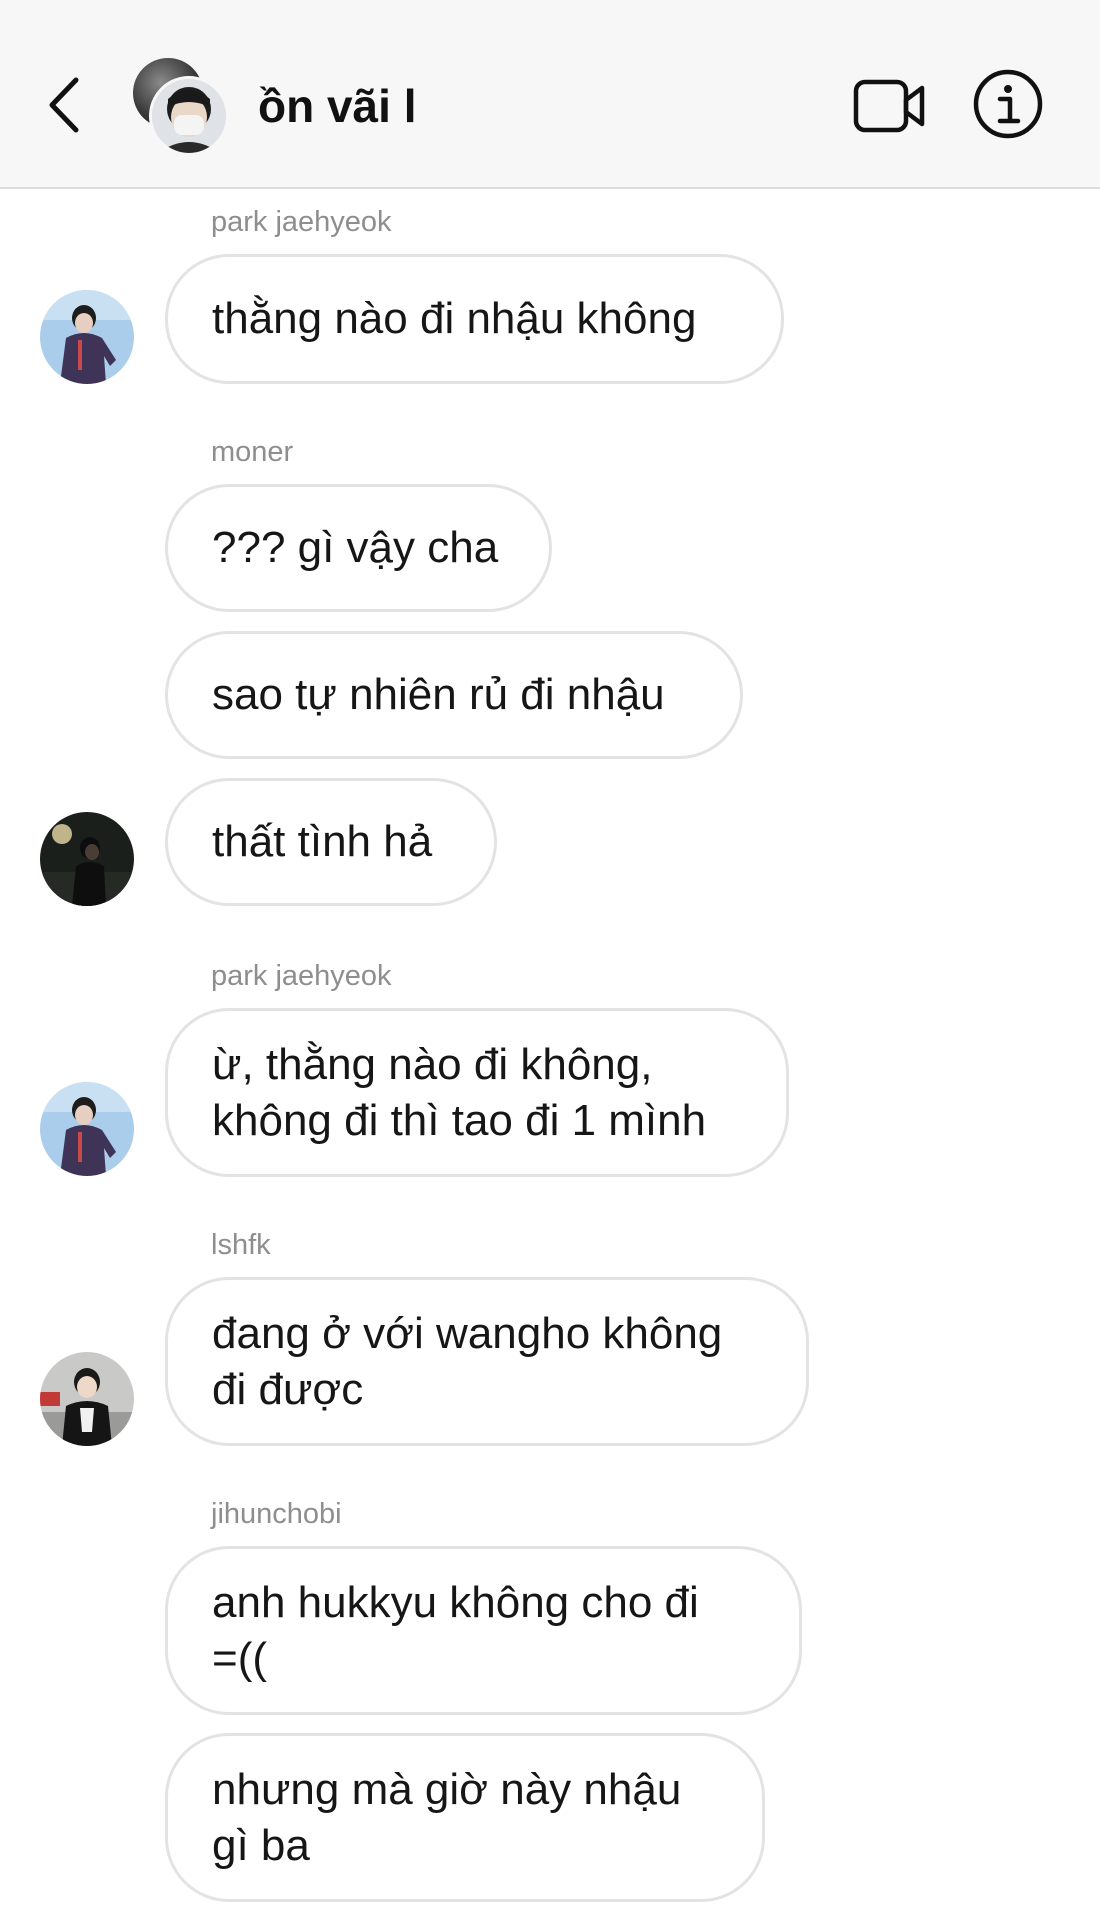 The image size is (1100, 1920). I want to click on message-bubble: đang ở với wangho không đi được, so click(487, 1361).